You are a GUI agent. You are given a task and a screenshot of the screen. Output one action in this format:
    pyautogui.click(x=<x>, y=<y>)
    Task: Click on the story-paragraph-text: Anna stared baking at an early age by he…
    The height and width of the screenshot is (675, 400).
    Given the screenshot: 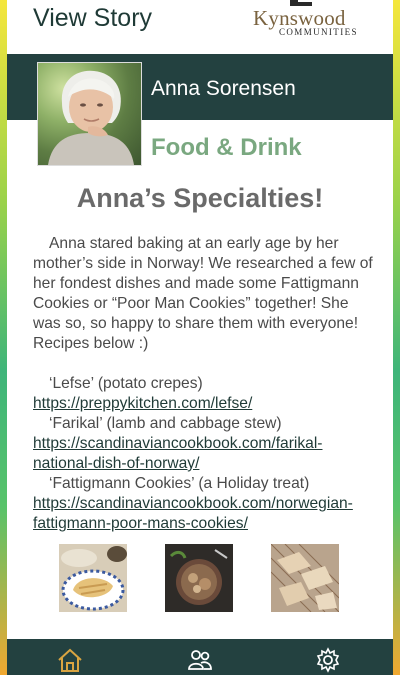 What is the action you would take?
    pyautogui.click(x=203, y=293)
    